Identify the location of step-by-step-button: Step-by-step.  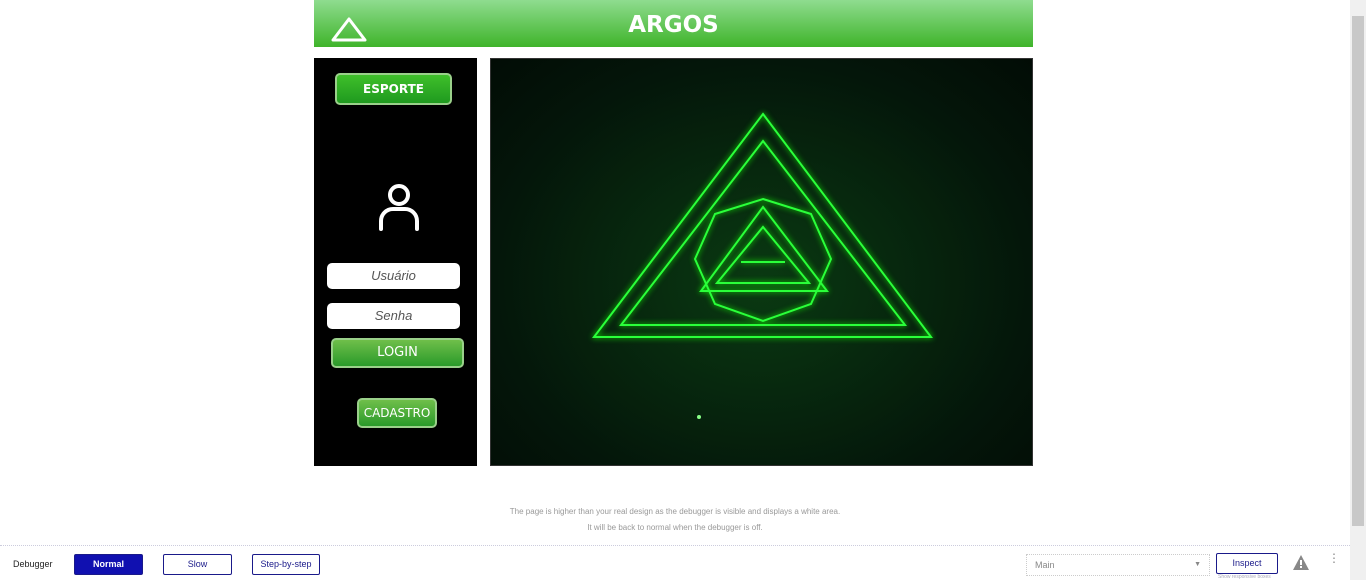
(286, 564).